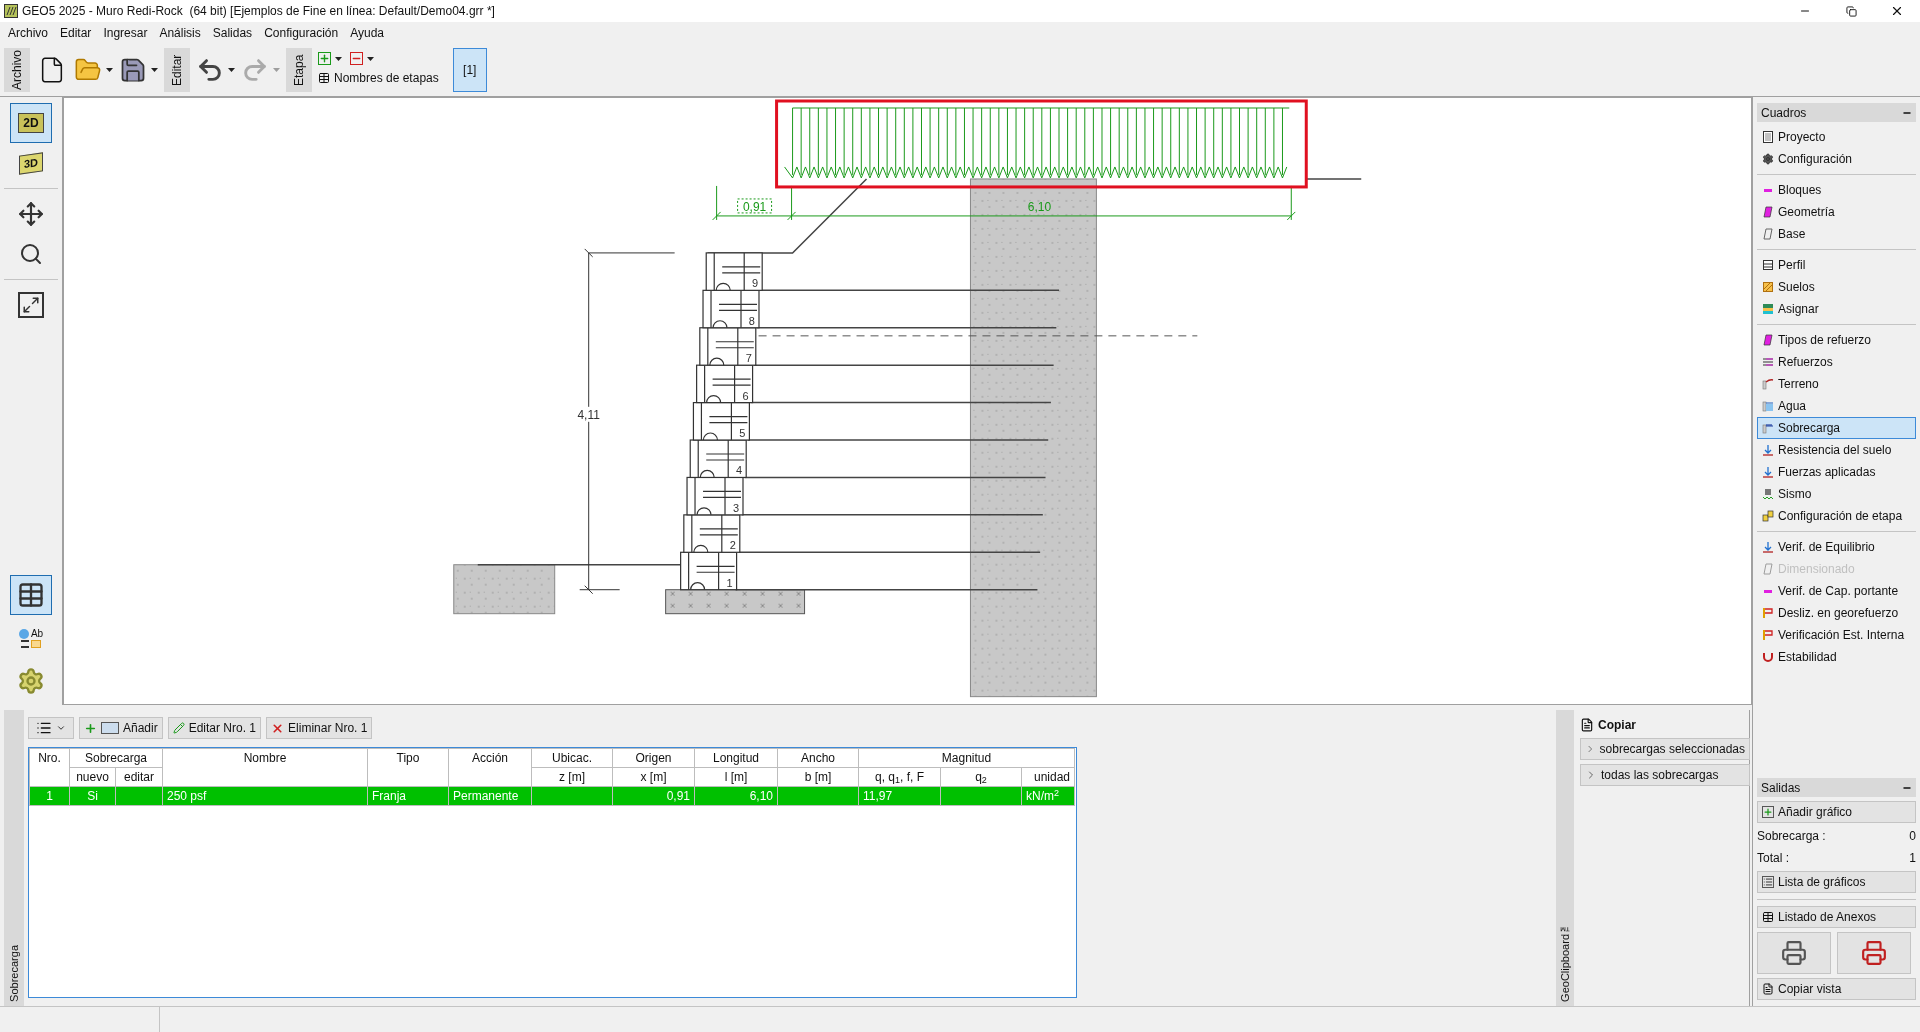  I want to click on panel-title: Cuadros, so click(1784, 113).